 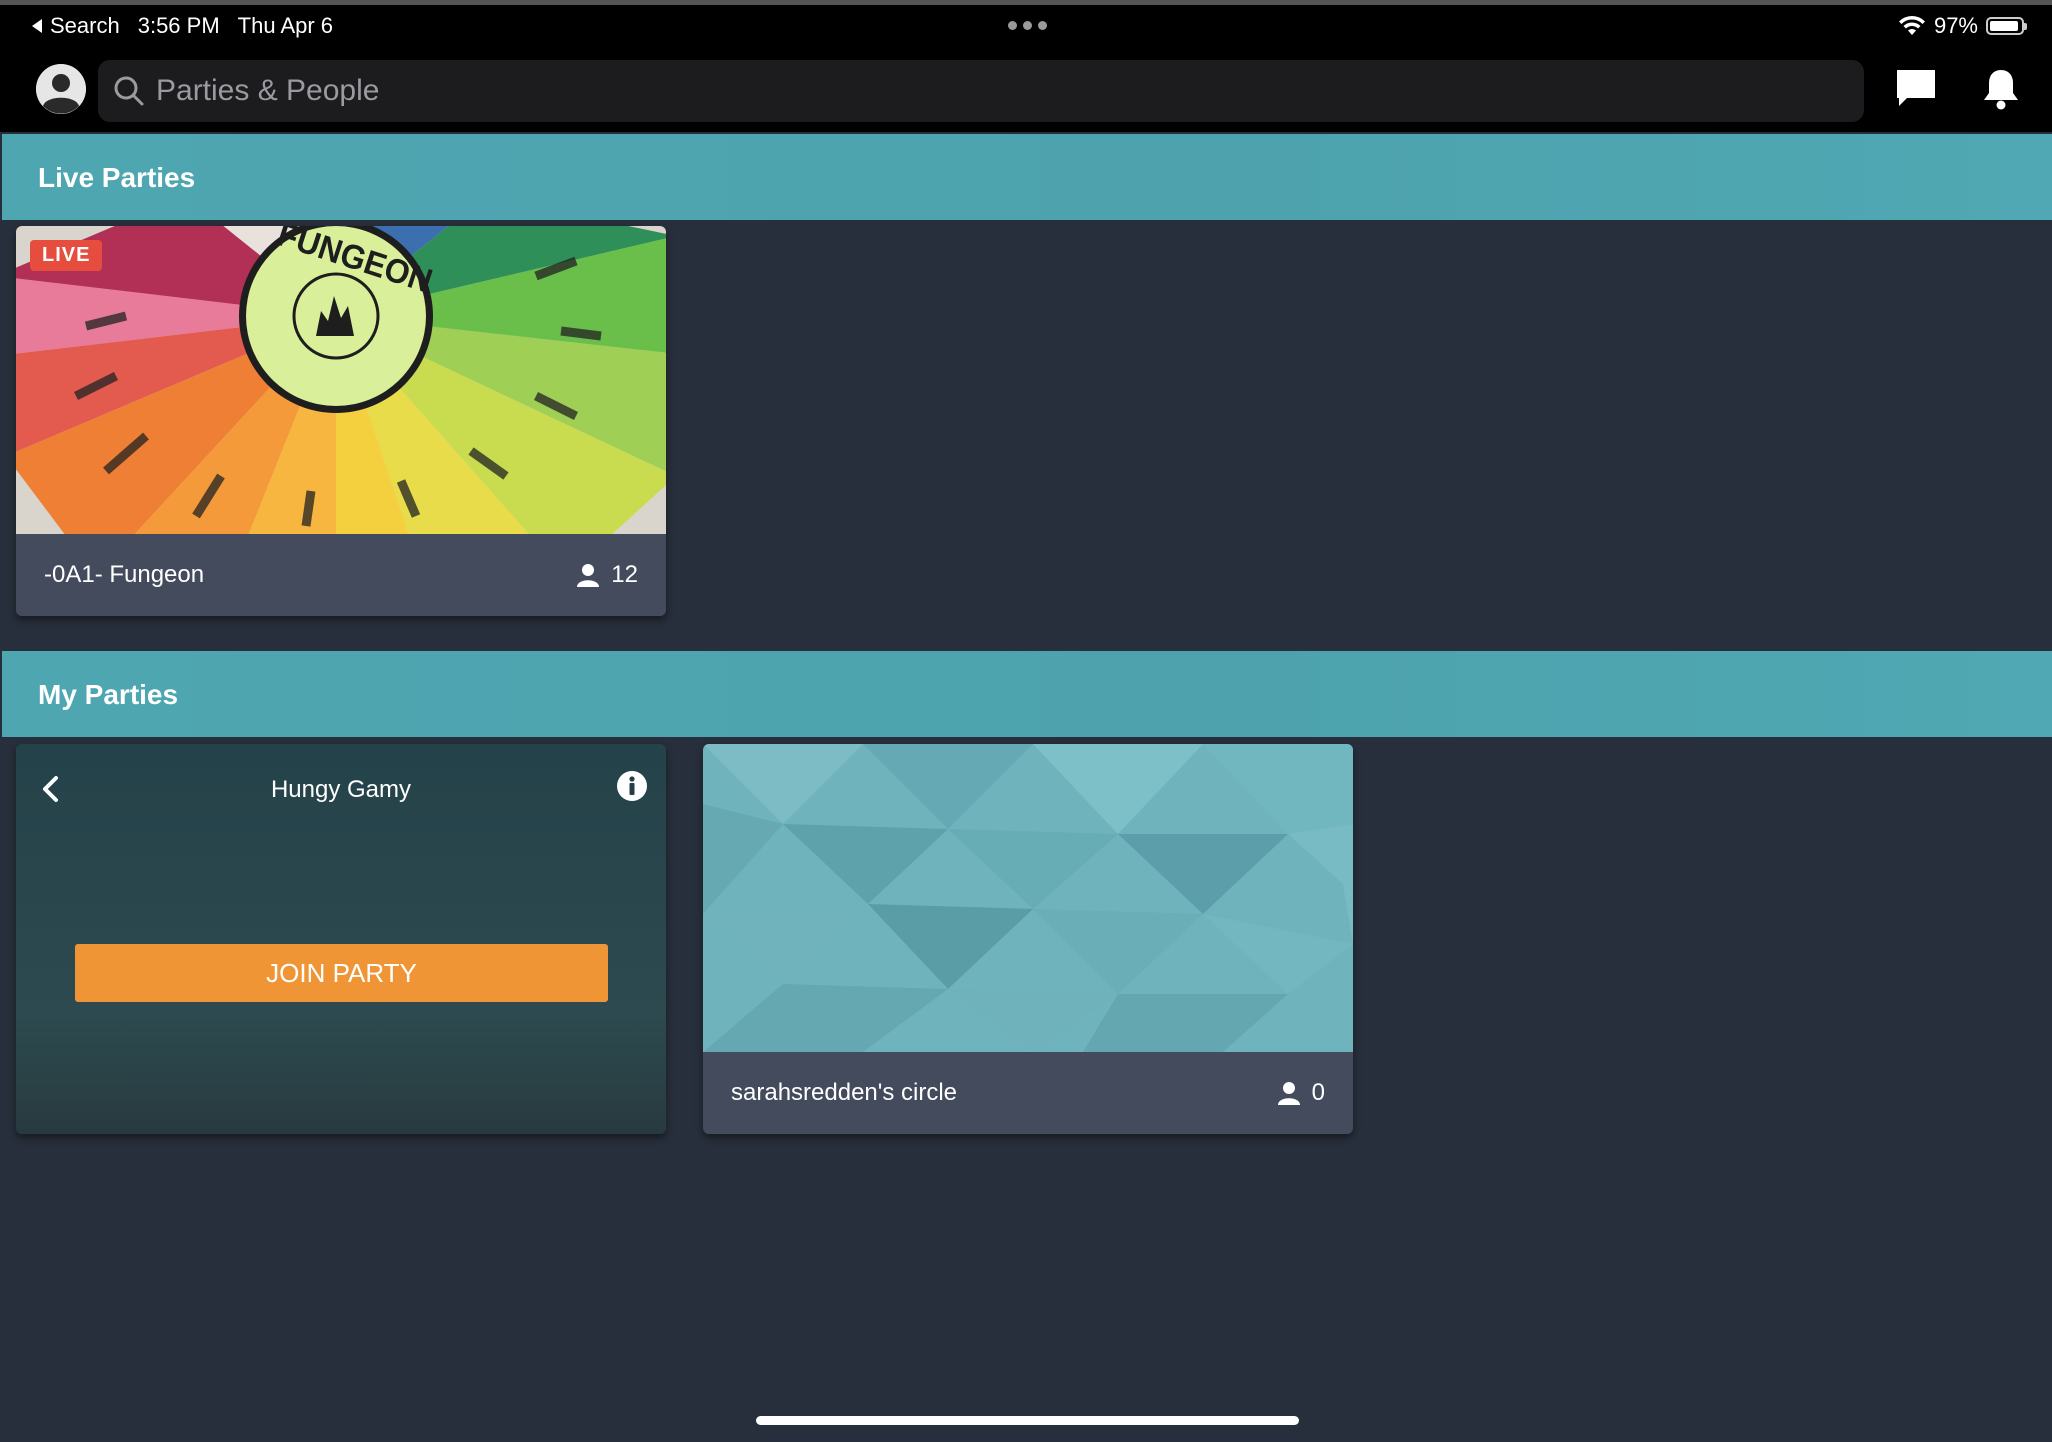 I want to click on hungy-gamy-party-card: Hungy Gamy JOIN PARTY, so click(x=341, y=939).